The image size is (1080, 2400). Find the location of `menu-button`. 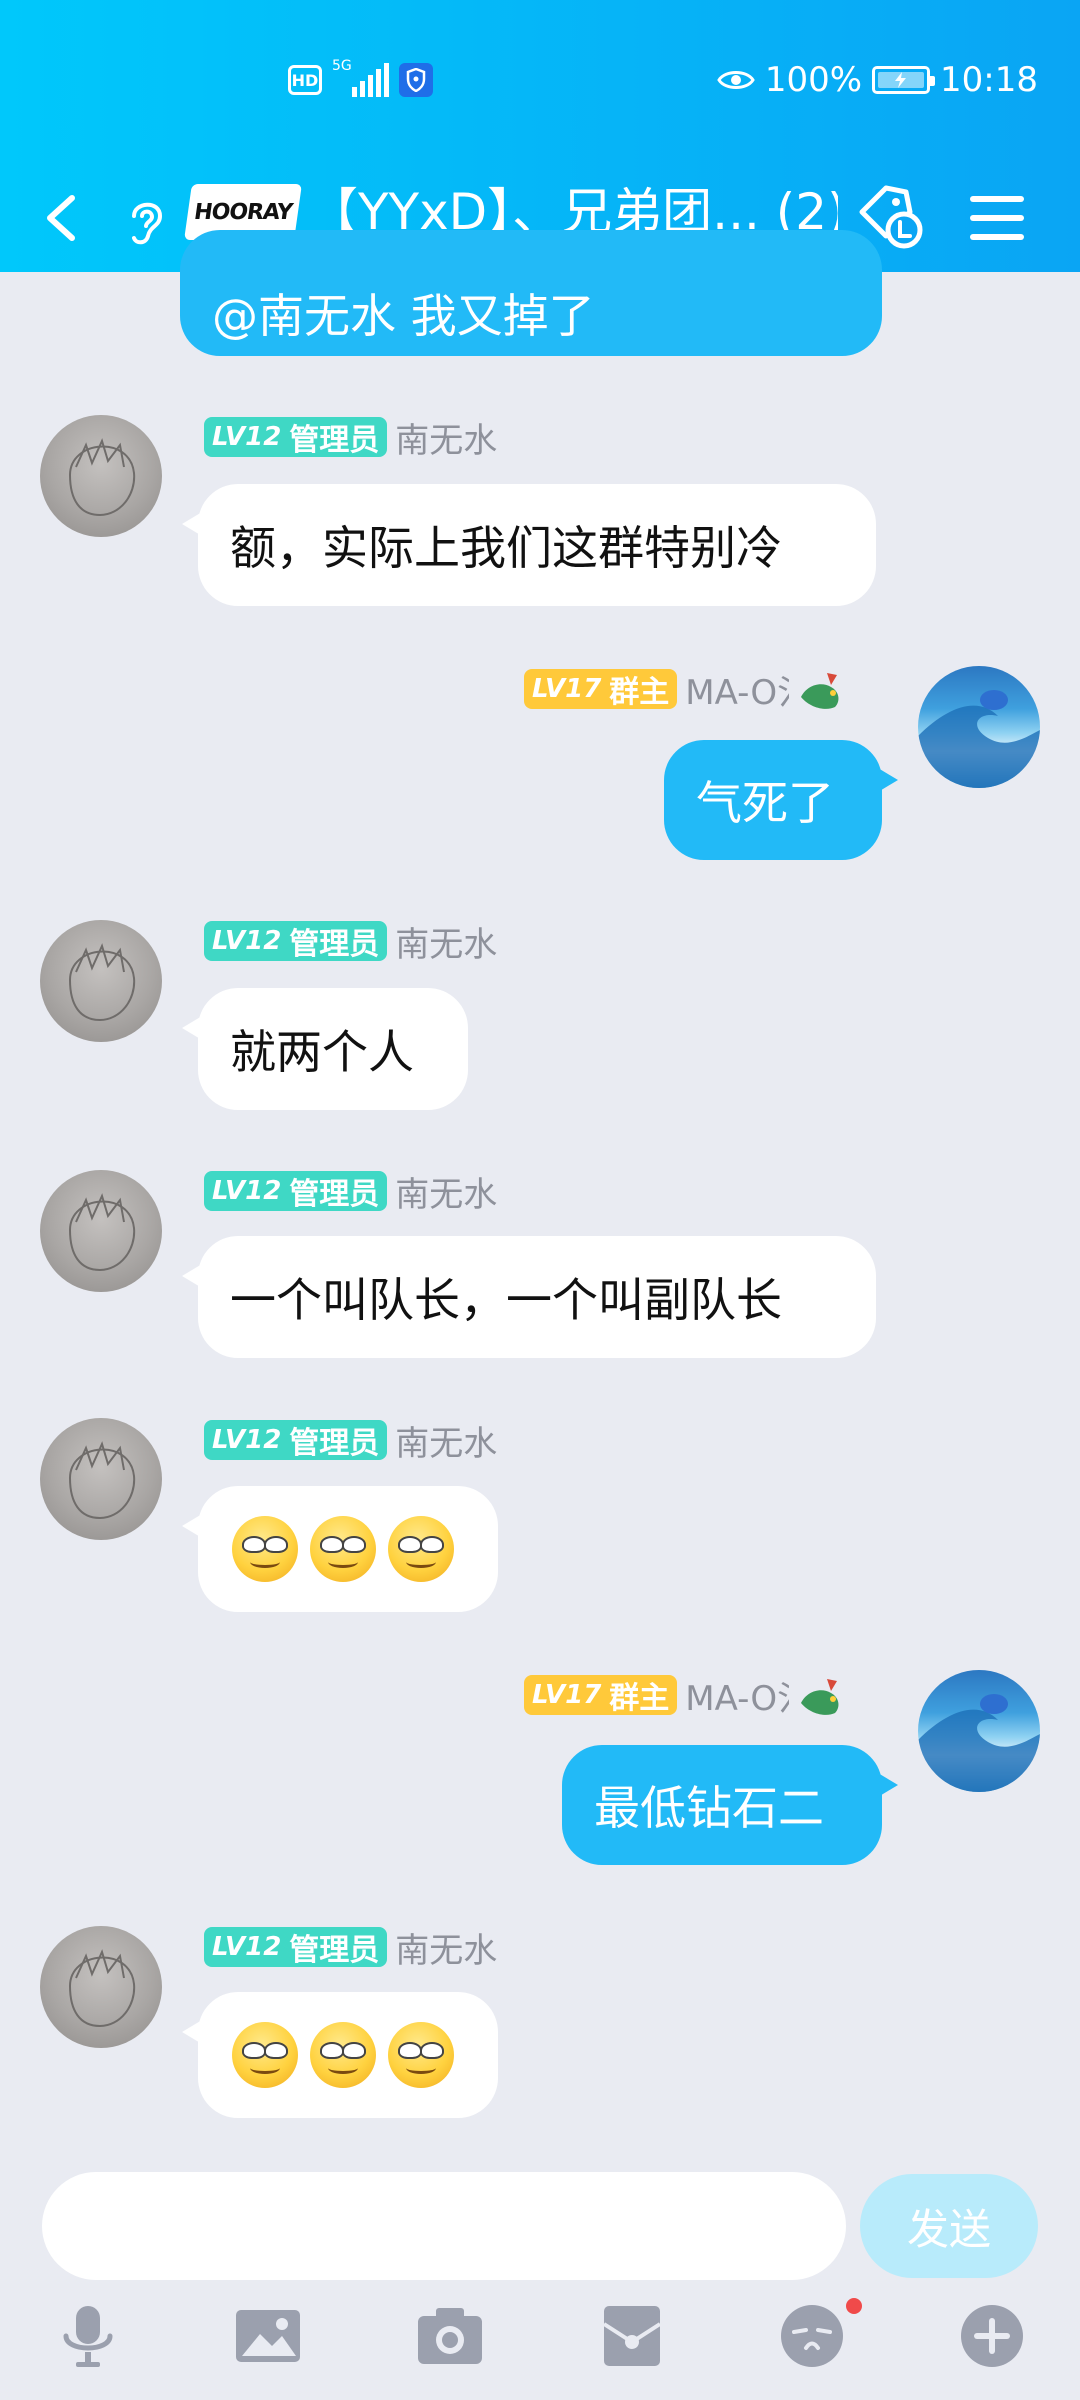

menu-button is located at coordinates (997, 218).